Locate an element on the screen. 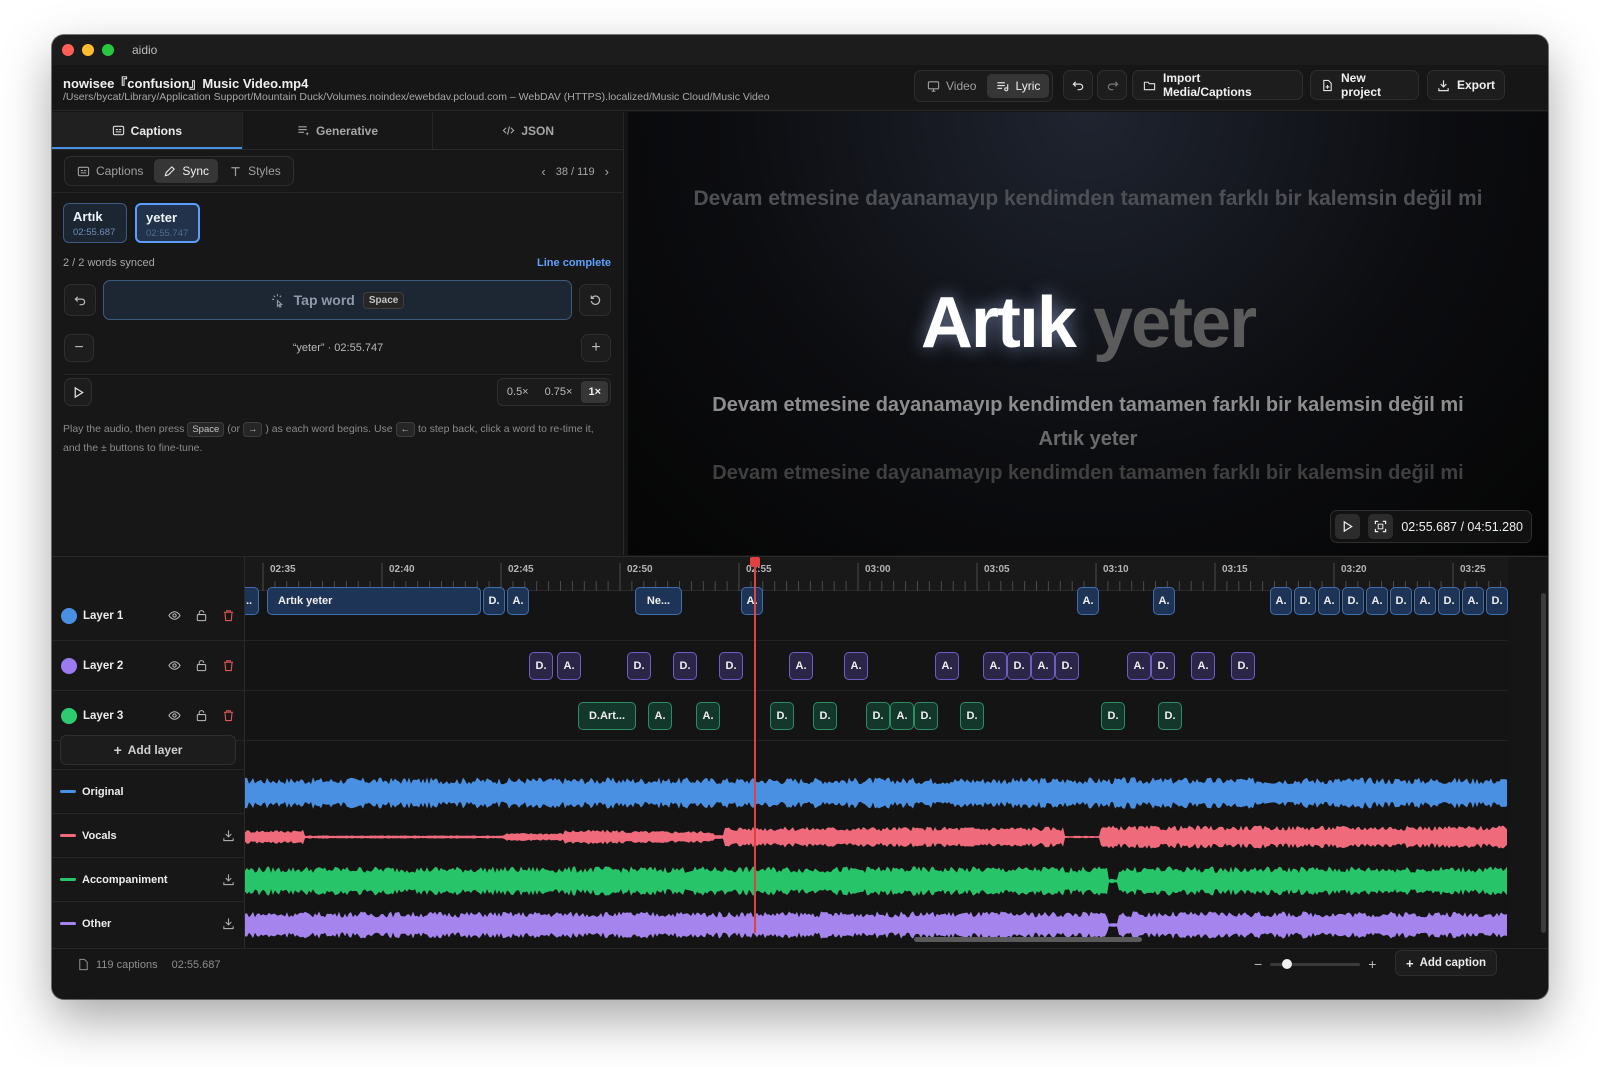 This screenshot has width=1600, height=1067. mode-captions-button: Captions is located at coordinates (110, 171).